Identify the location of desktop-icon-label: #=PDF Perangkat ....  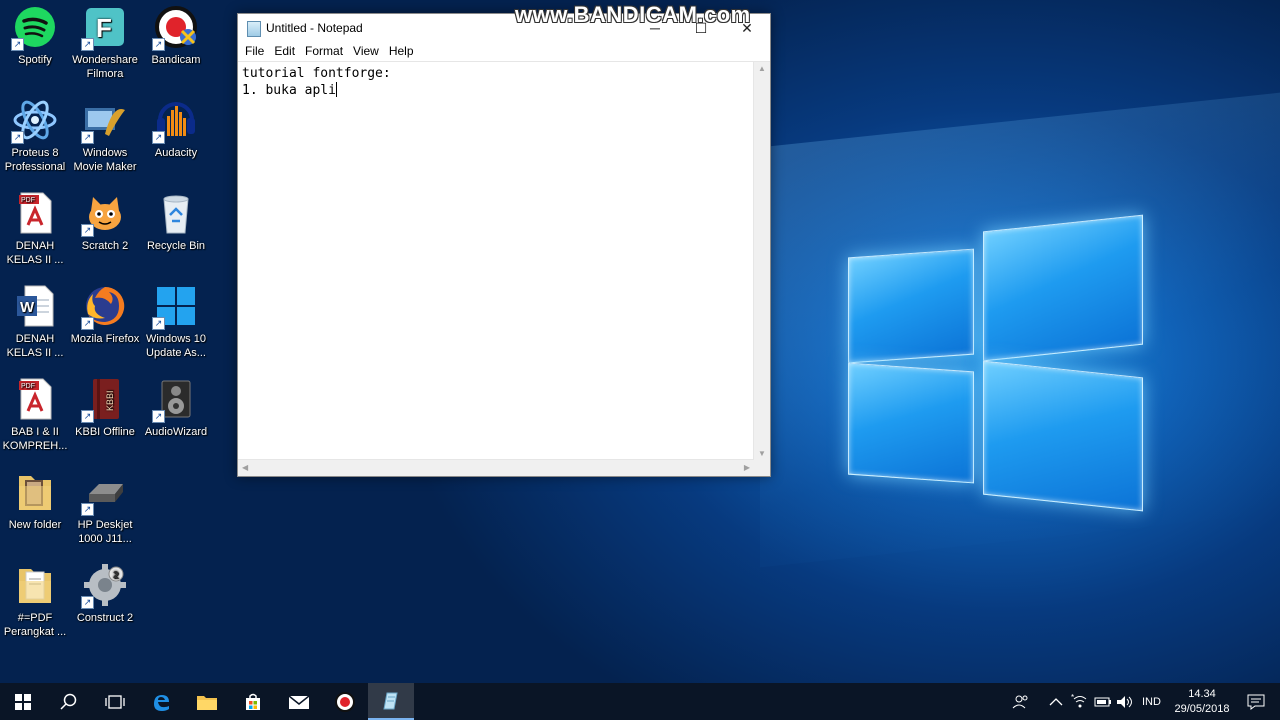
(35, 625).